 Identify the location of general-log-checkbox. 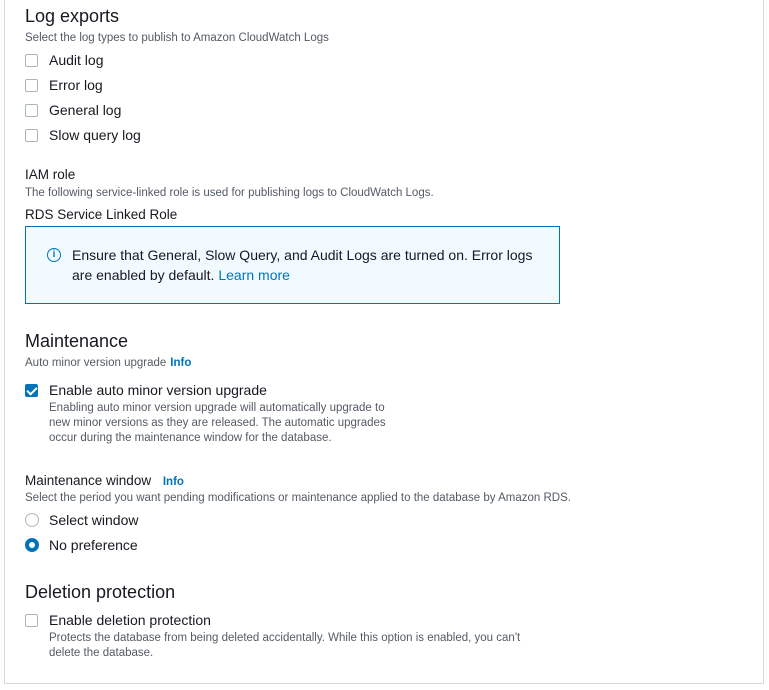
(31, 110).